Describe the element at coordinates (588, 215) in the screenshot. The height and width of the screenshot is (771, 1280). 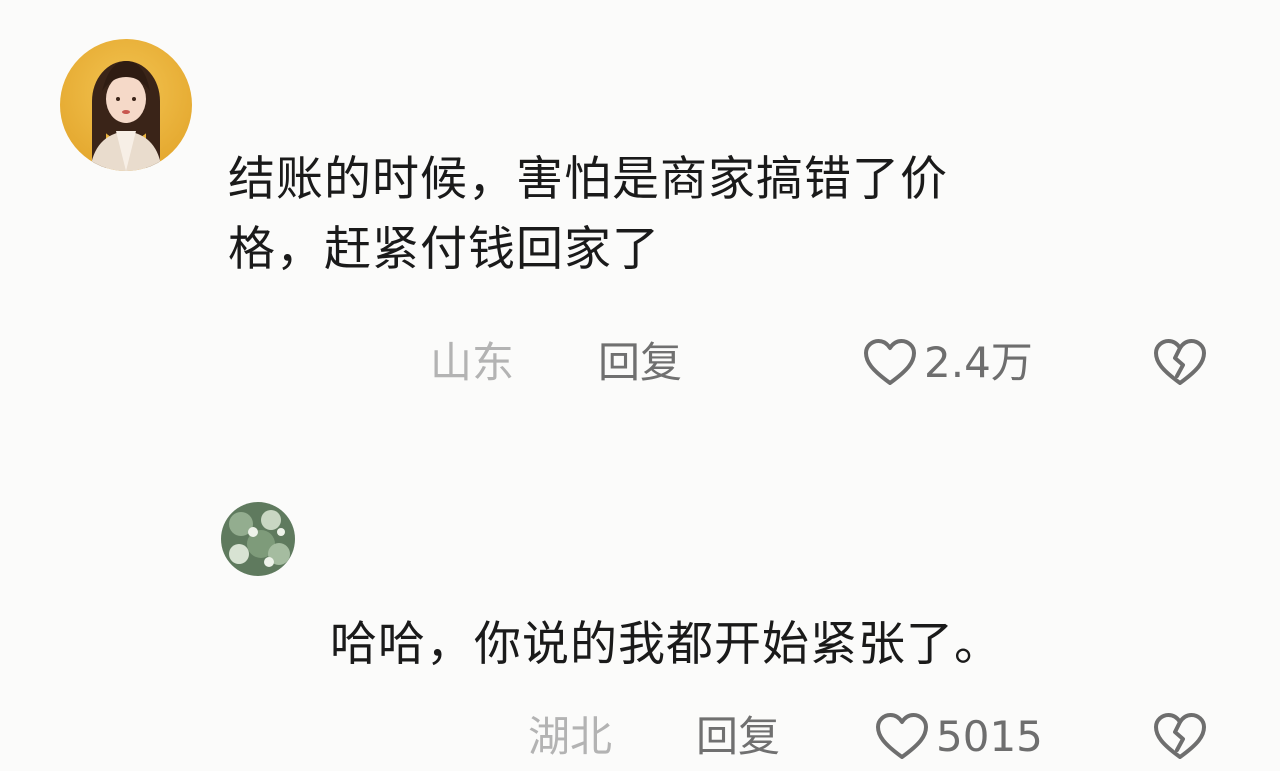
I see `comment-text: 结账的时候，害怕是商家搞错了价 格，赶紧付钱回家了` at that location.